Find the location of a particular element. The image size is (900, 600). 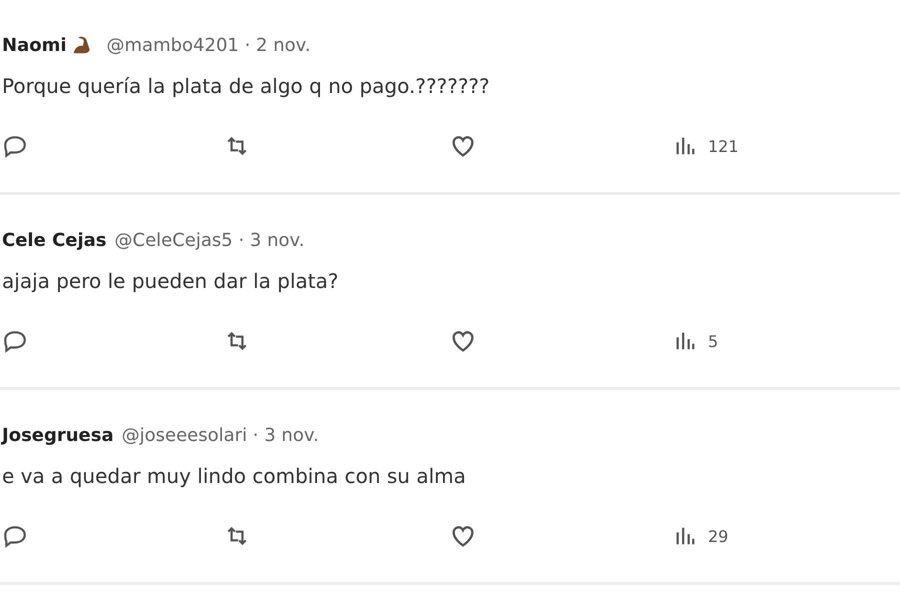

handle-and-date: @CeleCejas5 · 3 nov. is located at coordinates (209, 240).